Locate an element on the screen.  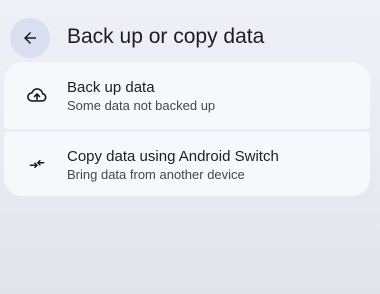
cloud-upload-icon is located at coordinates (37, 95).